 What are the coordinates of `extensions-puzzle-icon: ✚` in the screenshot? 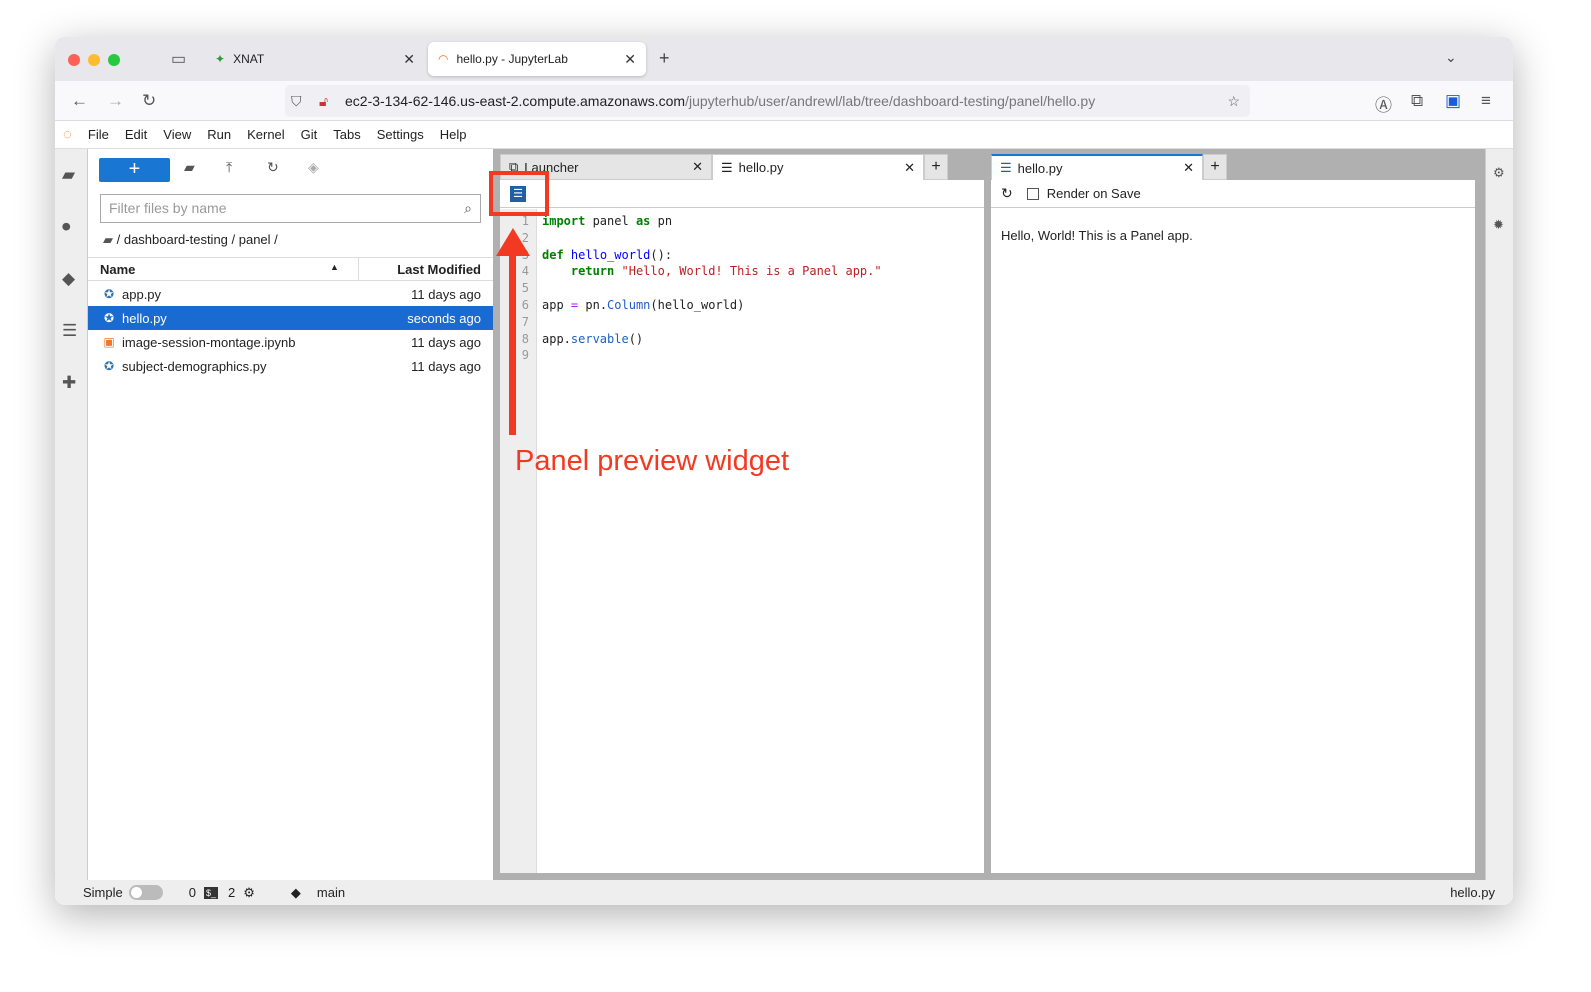 It's located at (69, 383).